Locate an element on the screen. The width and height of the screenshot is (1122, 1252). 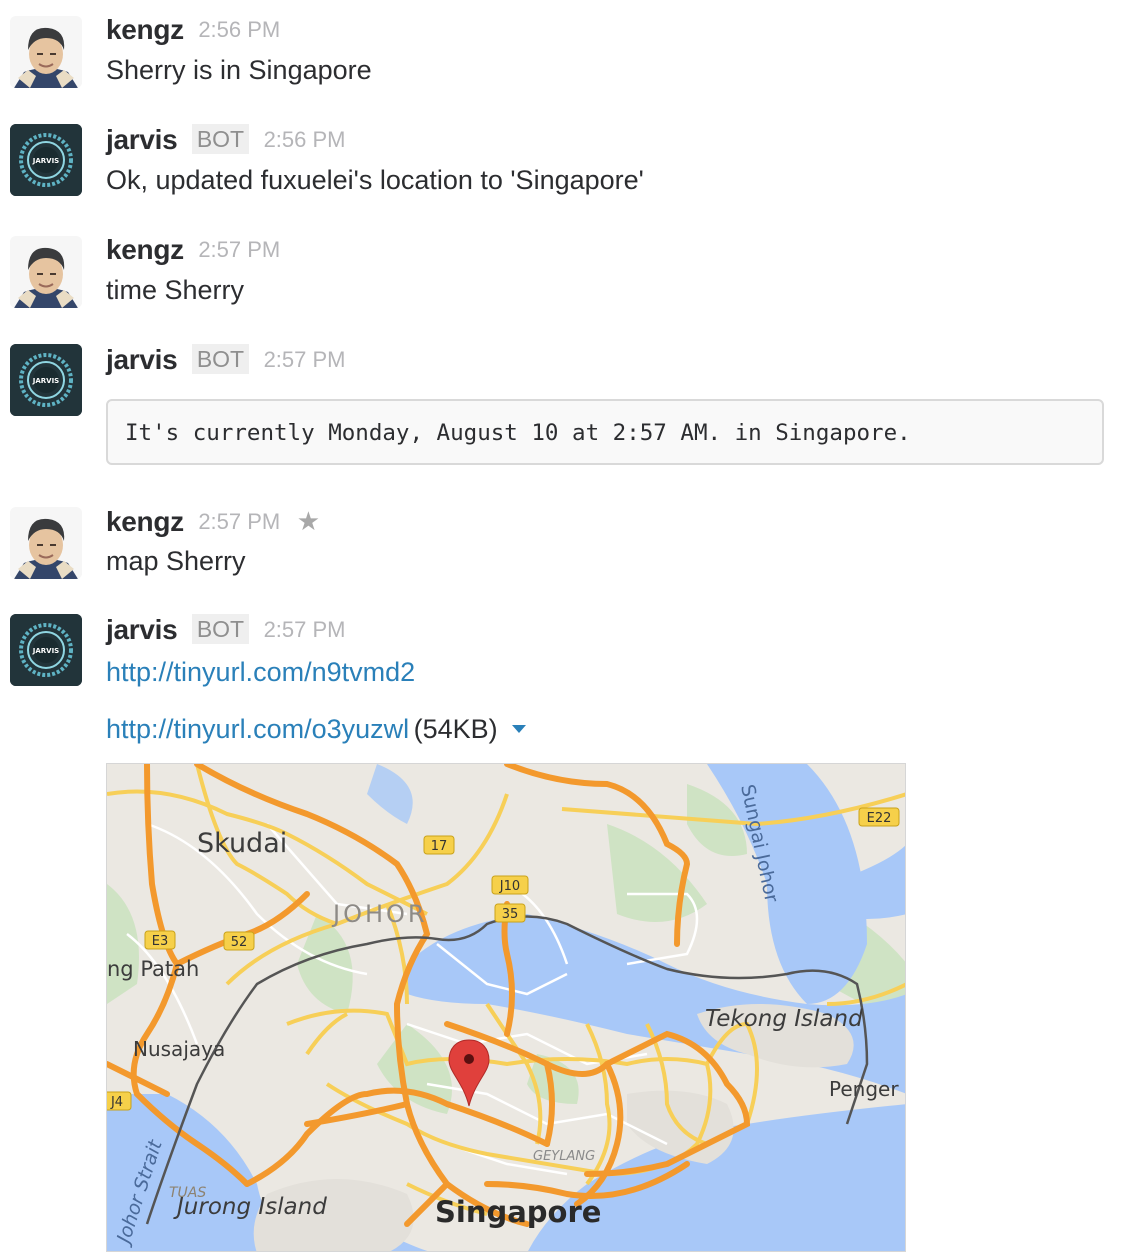
shield-e22: E22 is located at coordinates (879, 817).